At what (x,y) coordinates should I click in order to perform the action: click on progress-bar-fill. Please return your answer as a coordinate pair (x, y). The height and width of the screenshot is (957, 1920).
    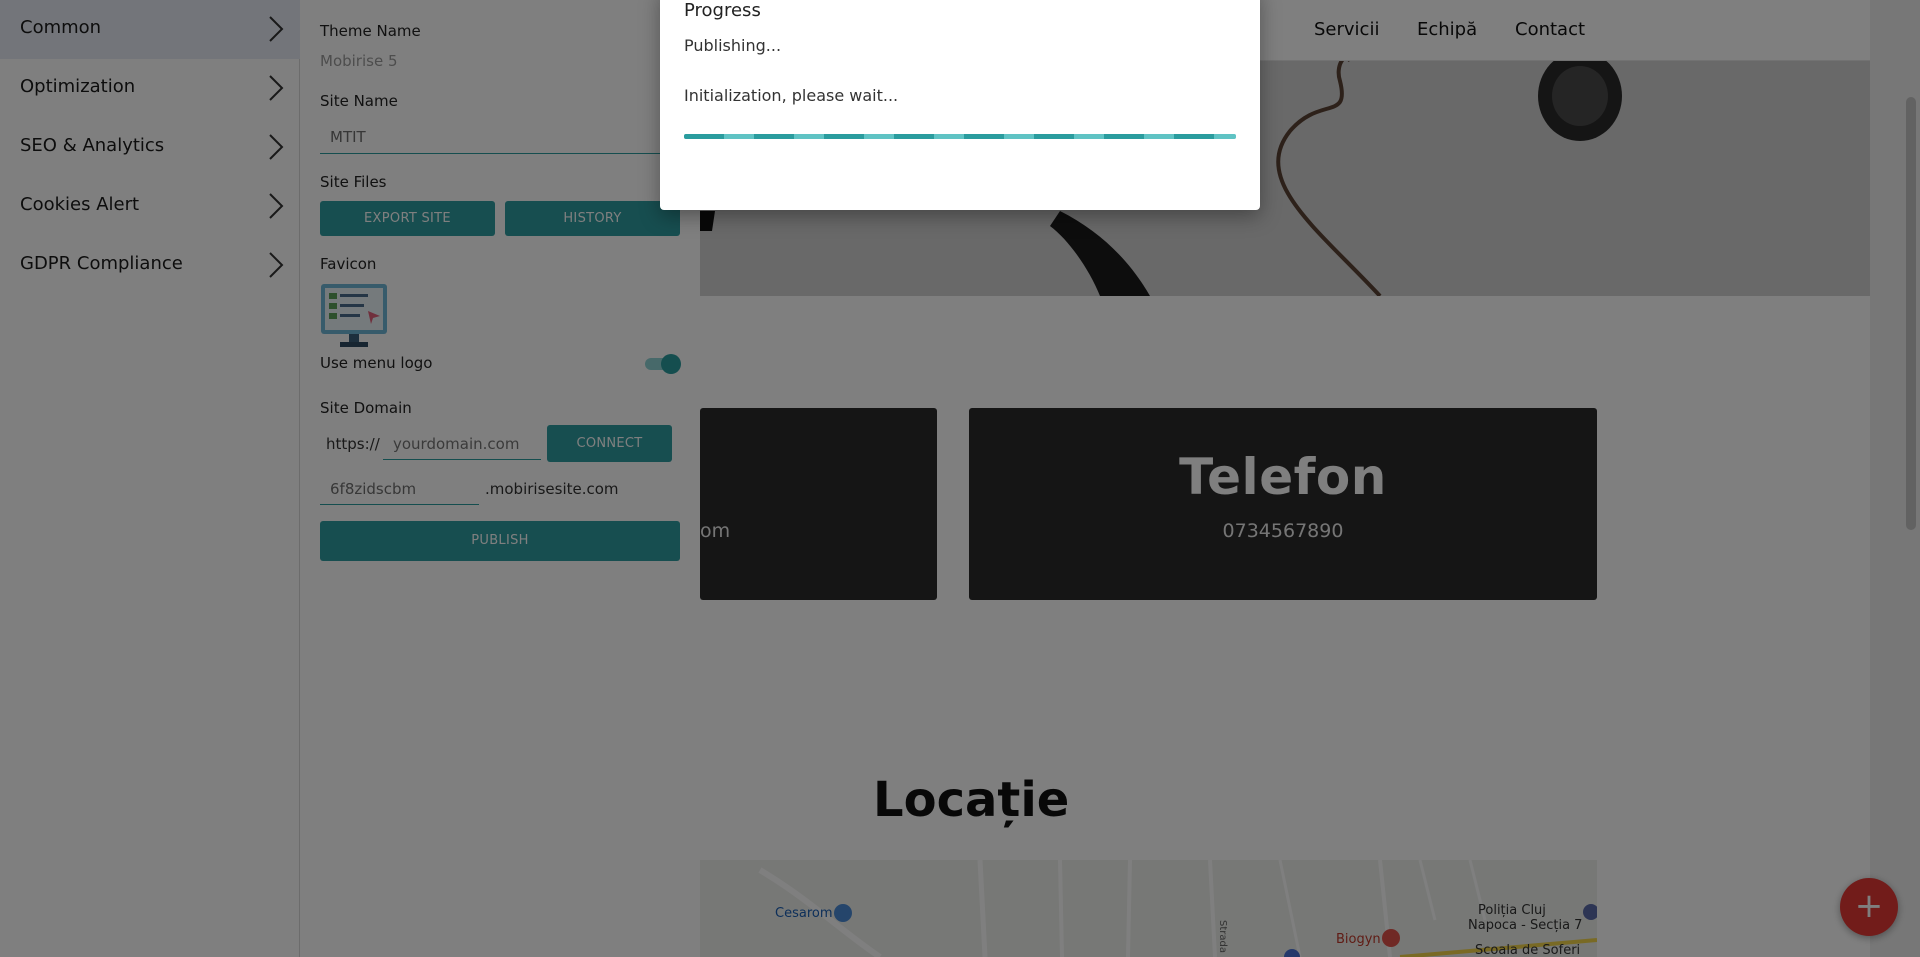
    Looking at the image, I should click on (960, 136).